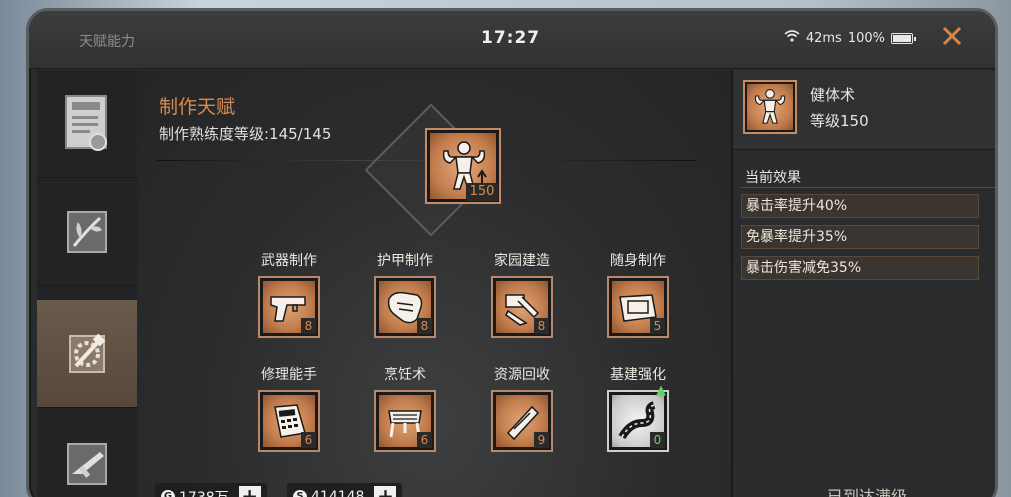  I want to click on bodybuilder-icon, so click(770, 106).